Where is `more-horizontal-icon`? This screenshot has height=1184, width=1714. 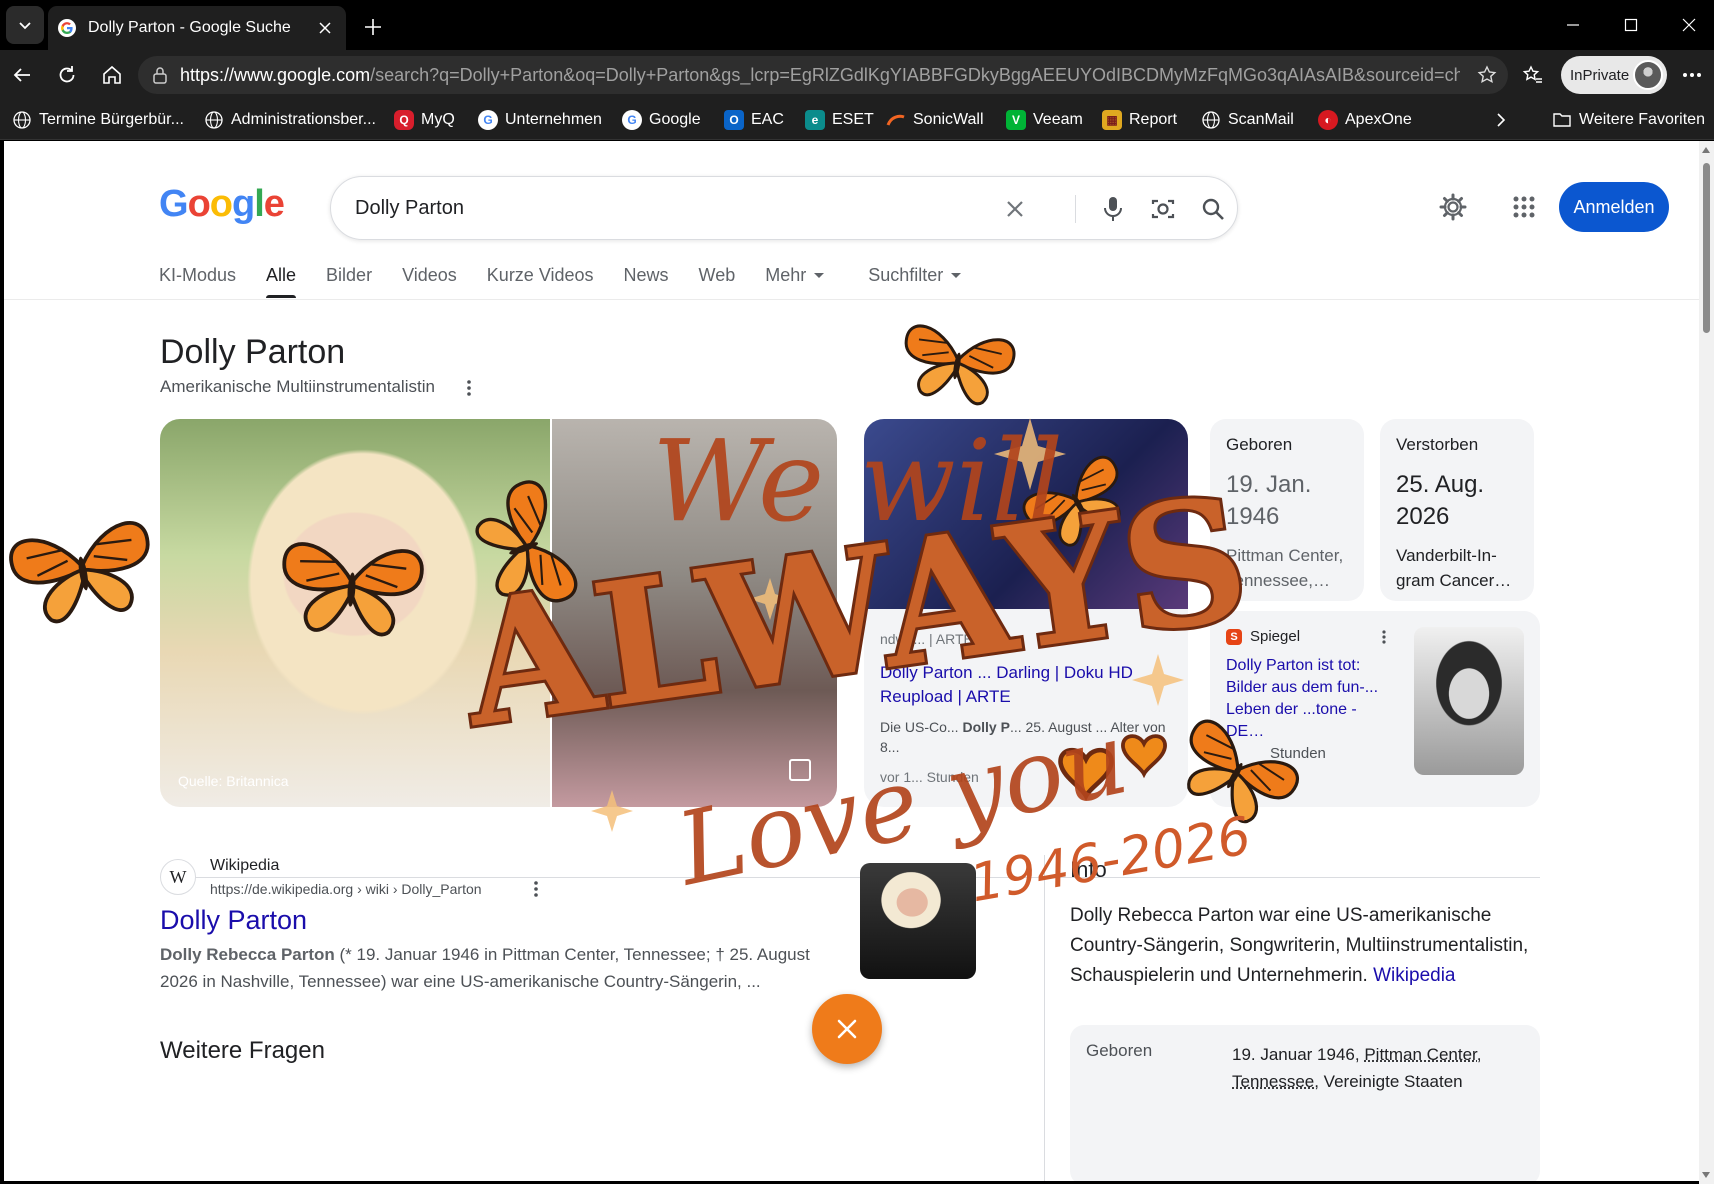 more-horizontal-icon is located at coordinates (1692, 75).